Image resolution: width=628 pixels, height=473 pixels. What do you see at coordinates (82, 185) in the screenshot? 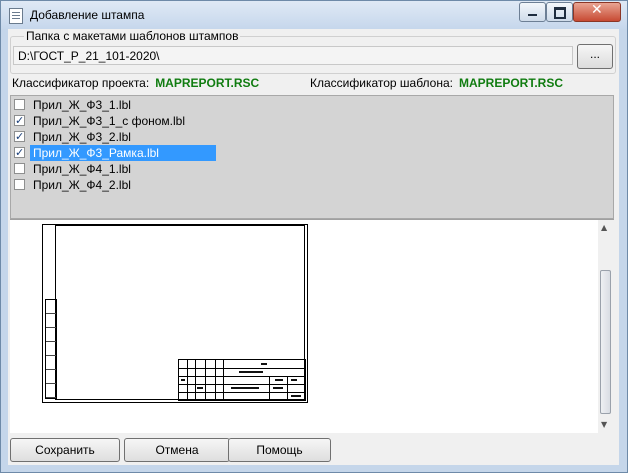
I see `list-item-label: Прил_Ж_Ф4_2.lbl` at bounding box center [82, 185].